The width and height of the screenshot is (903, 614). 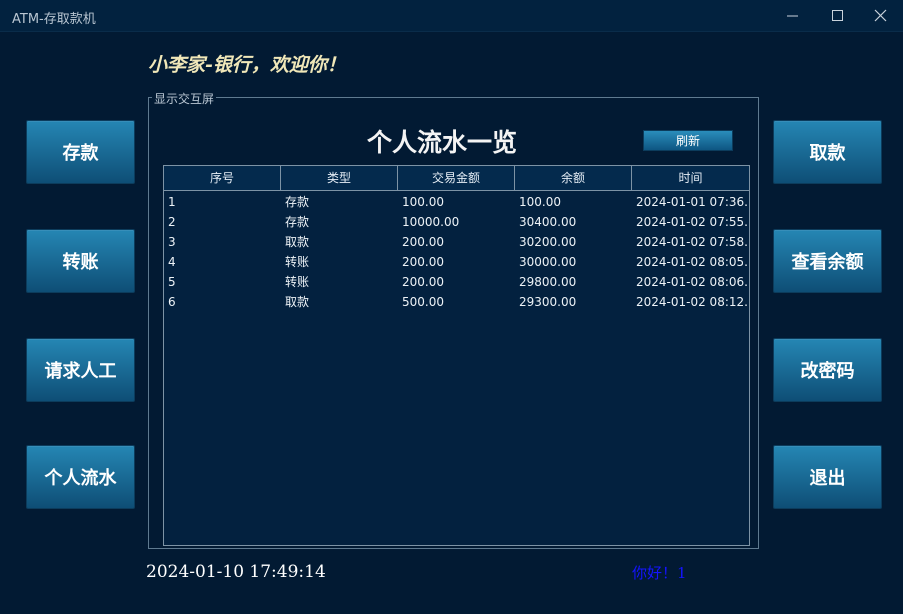 I want to click on table-cell: 2, so click(x=172, y=222).